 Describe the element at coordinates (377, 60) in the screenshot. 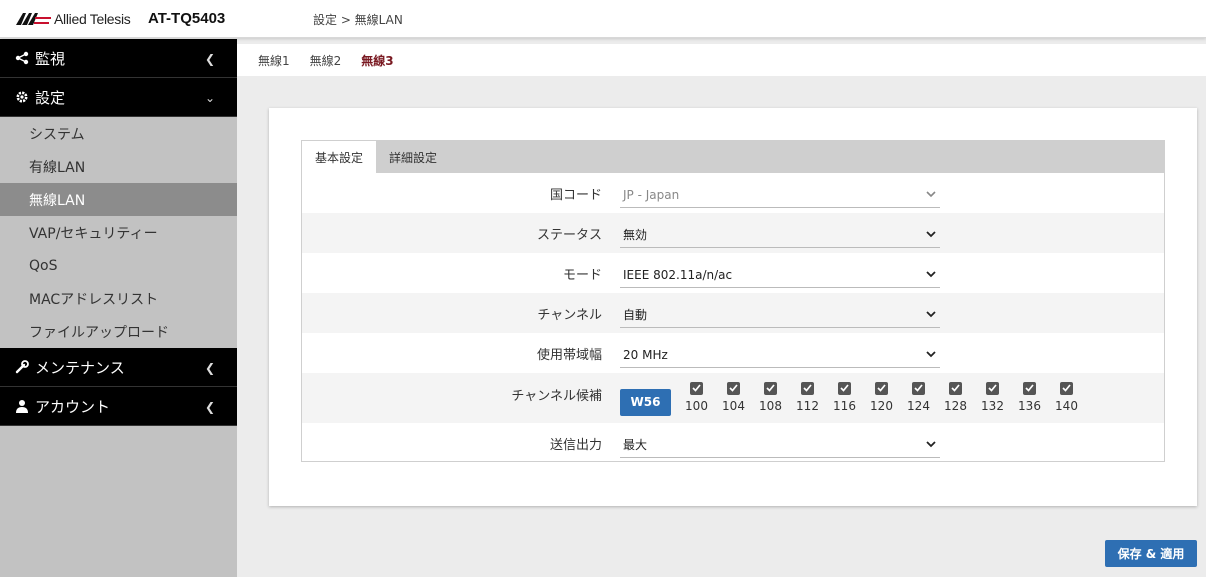

I see `tab-radio-3: 無線3` at that location.